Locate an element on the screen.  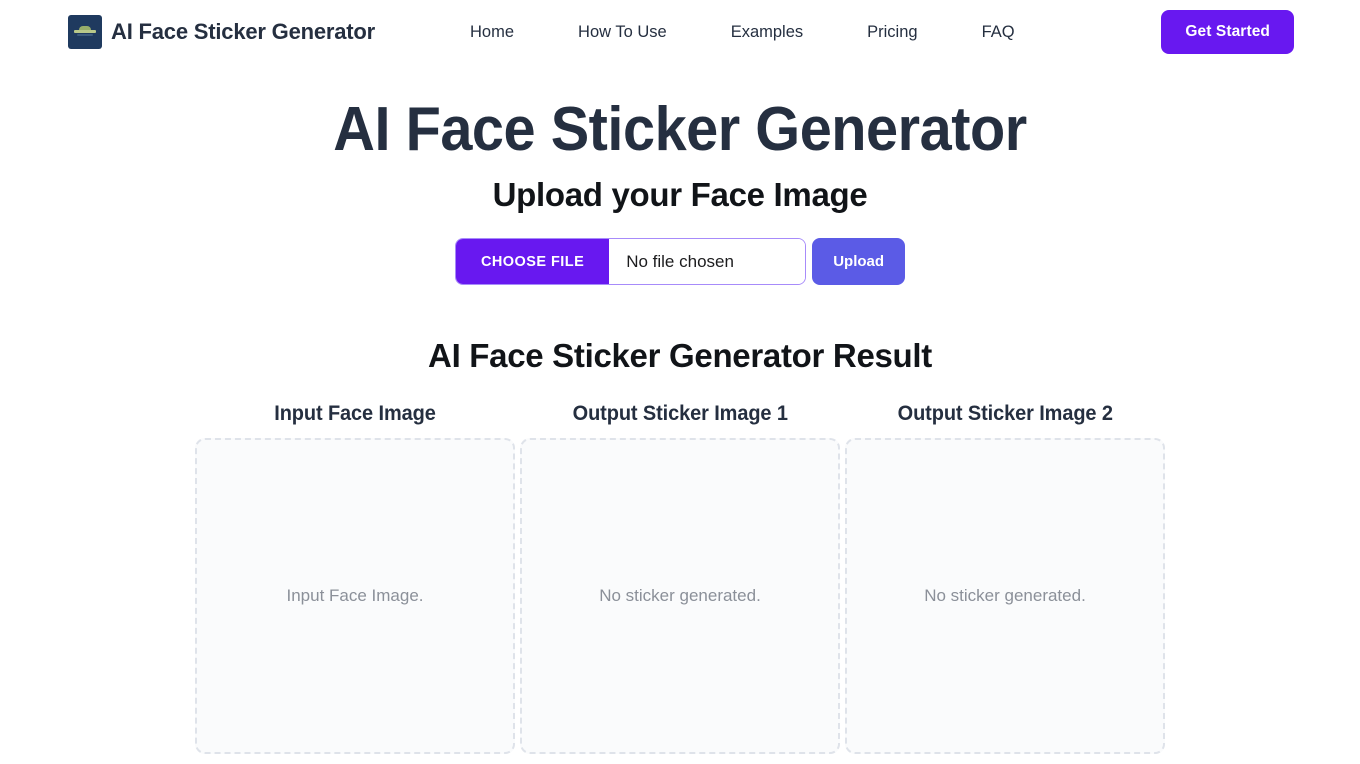
file-input-group: CHOOSE FILE No file chosen is located at coordinates (630, 262).